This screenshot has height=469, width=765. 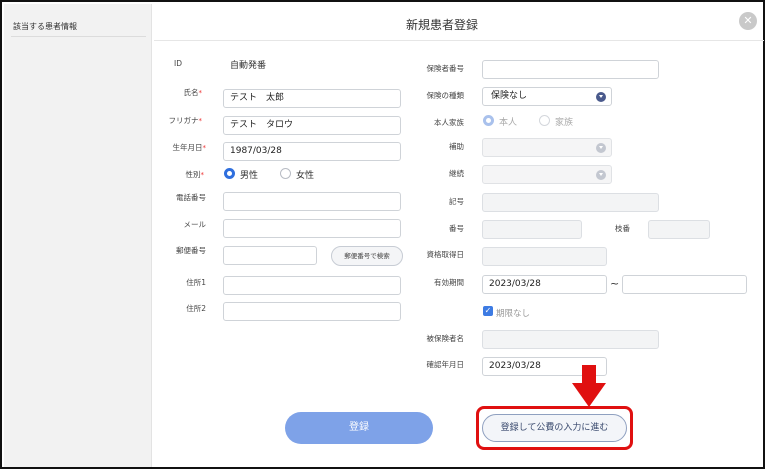 I want to click on sex-male-radio, so click(x=229, y=173).